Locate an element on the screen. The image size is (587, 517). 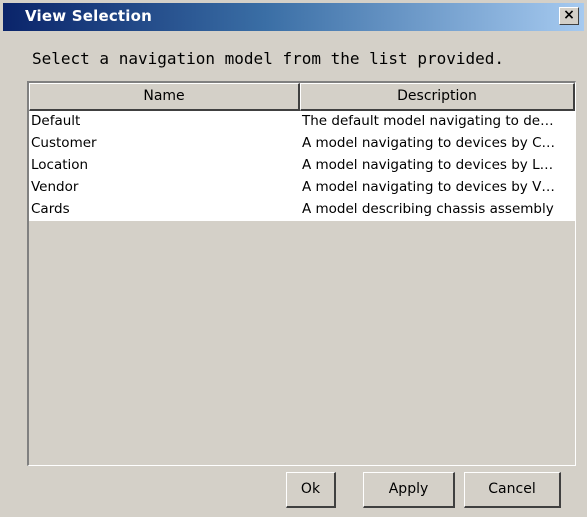
table-header: Name Description is located at coordinates (302, 97).